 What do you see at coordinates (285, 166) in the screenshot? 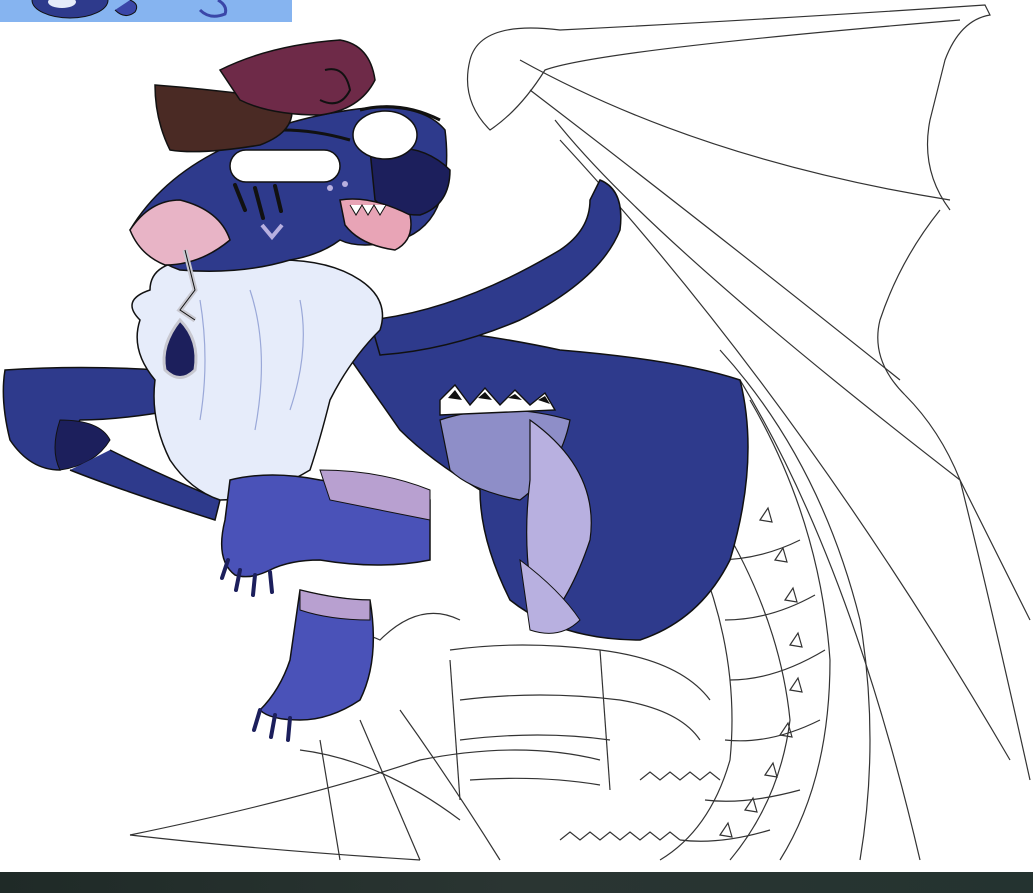
I see `eye-left` at bounding box center [285, 166].